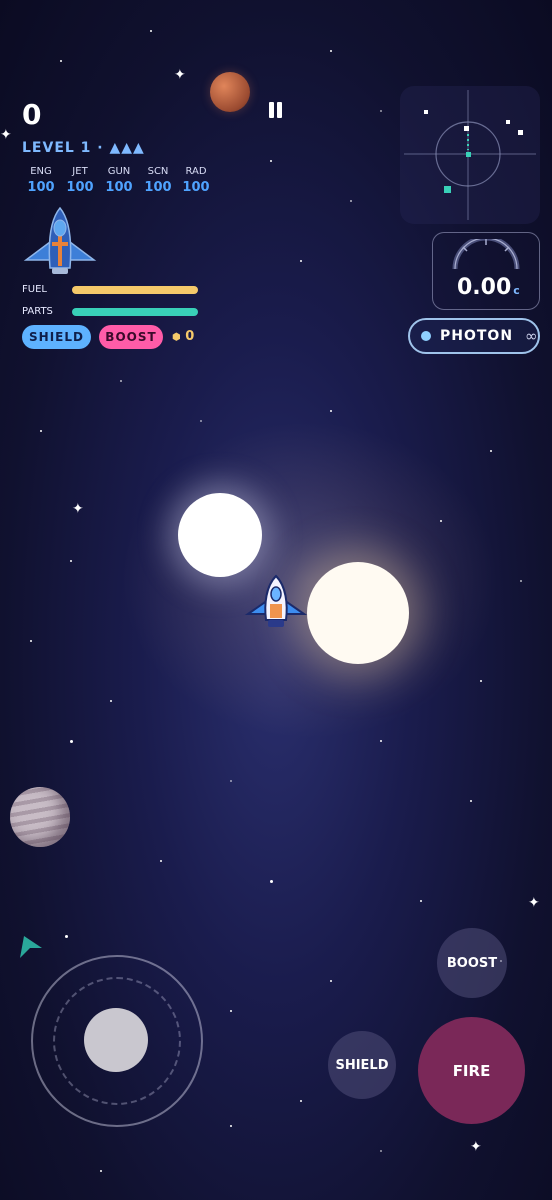 This screenshot has width=552, height=1200. I want to click on joystick, so click(117, 1041).